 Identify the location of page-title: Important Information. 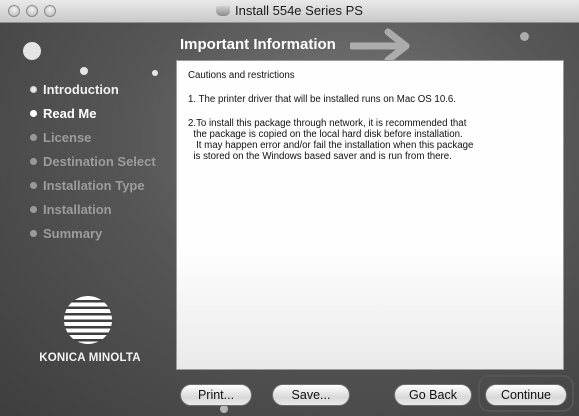
(258, 44).